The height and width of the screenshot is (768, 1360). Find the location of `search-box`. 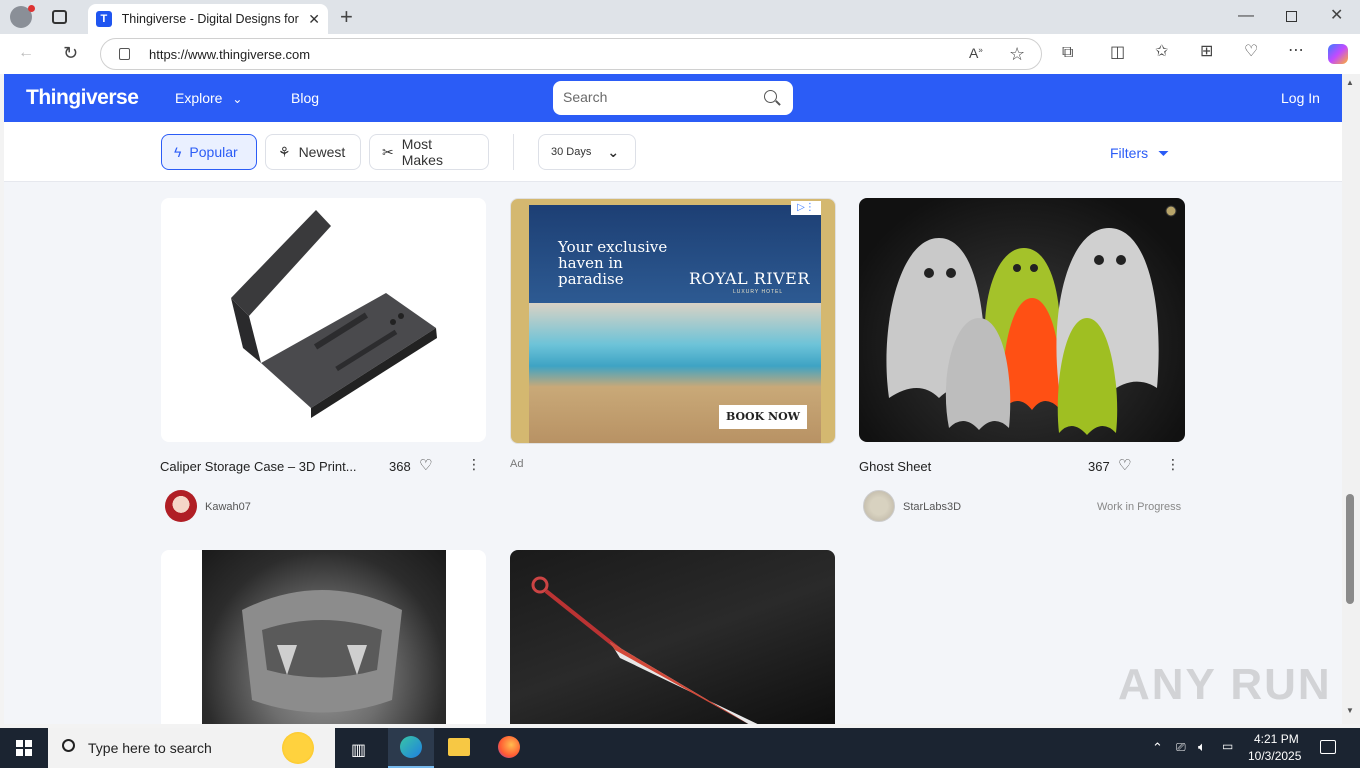

search-box is located at coordinates (673, 98).